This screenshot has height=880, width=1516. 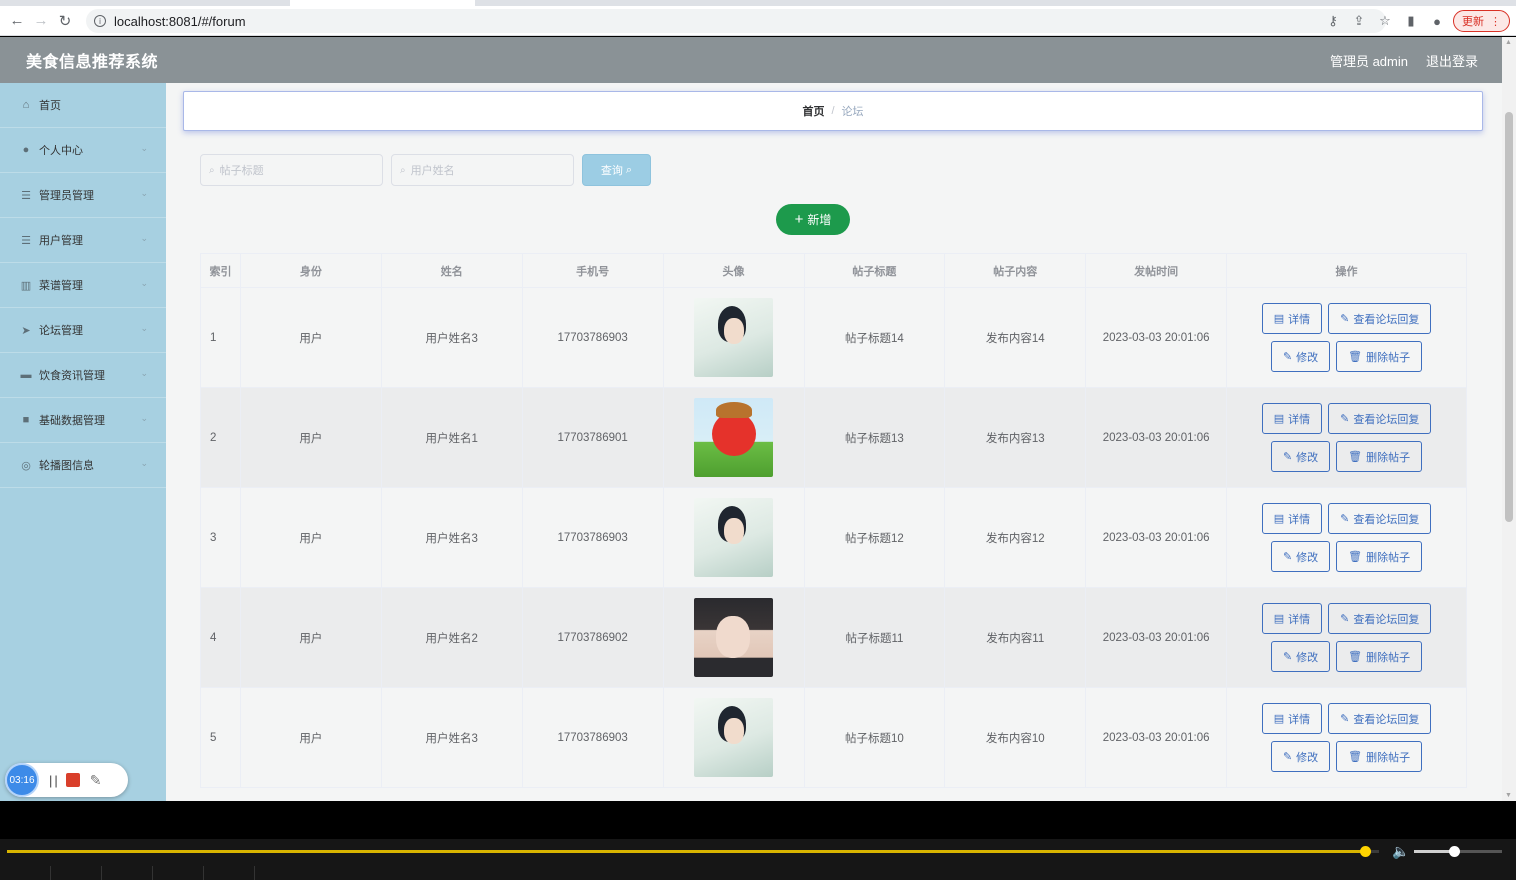 I want to click on header-user-area: 管理员 admin 退出登录, so click(x=1404, y=60).